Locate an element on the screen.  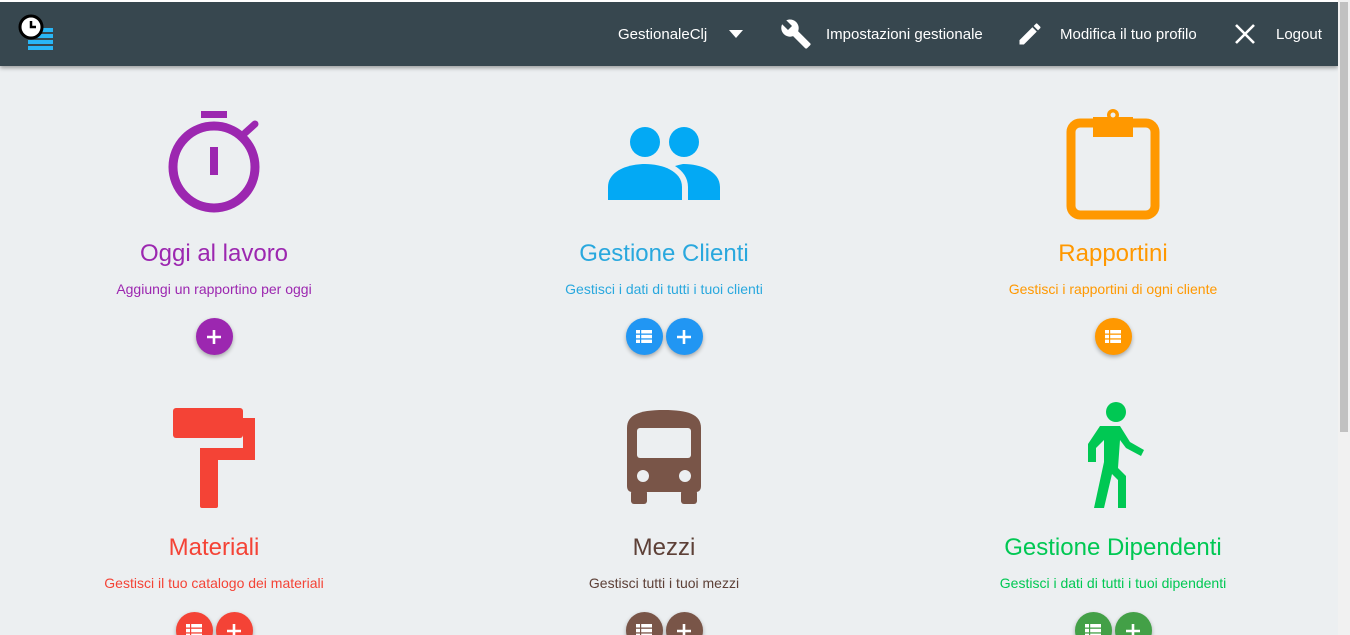
card-title: Rapportini is located at coordinates (1113, 253).